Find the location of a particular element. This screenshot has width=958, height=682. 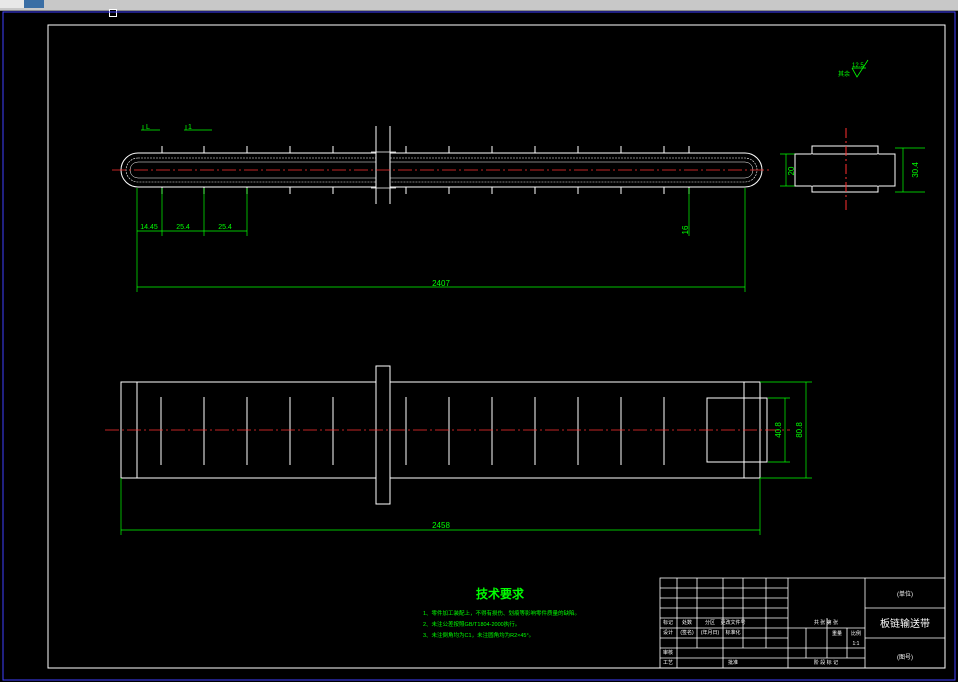

tb-stage: 阶 段 标 记 is located at coordinates (826, 662).